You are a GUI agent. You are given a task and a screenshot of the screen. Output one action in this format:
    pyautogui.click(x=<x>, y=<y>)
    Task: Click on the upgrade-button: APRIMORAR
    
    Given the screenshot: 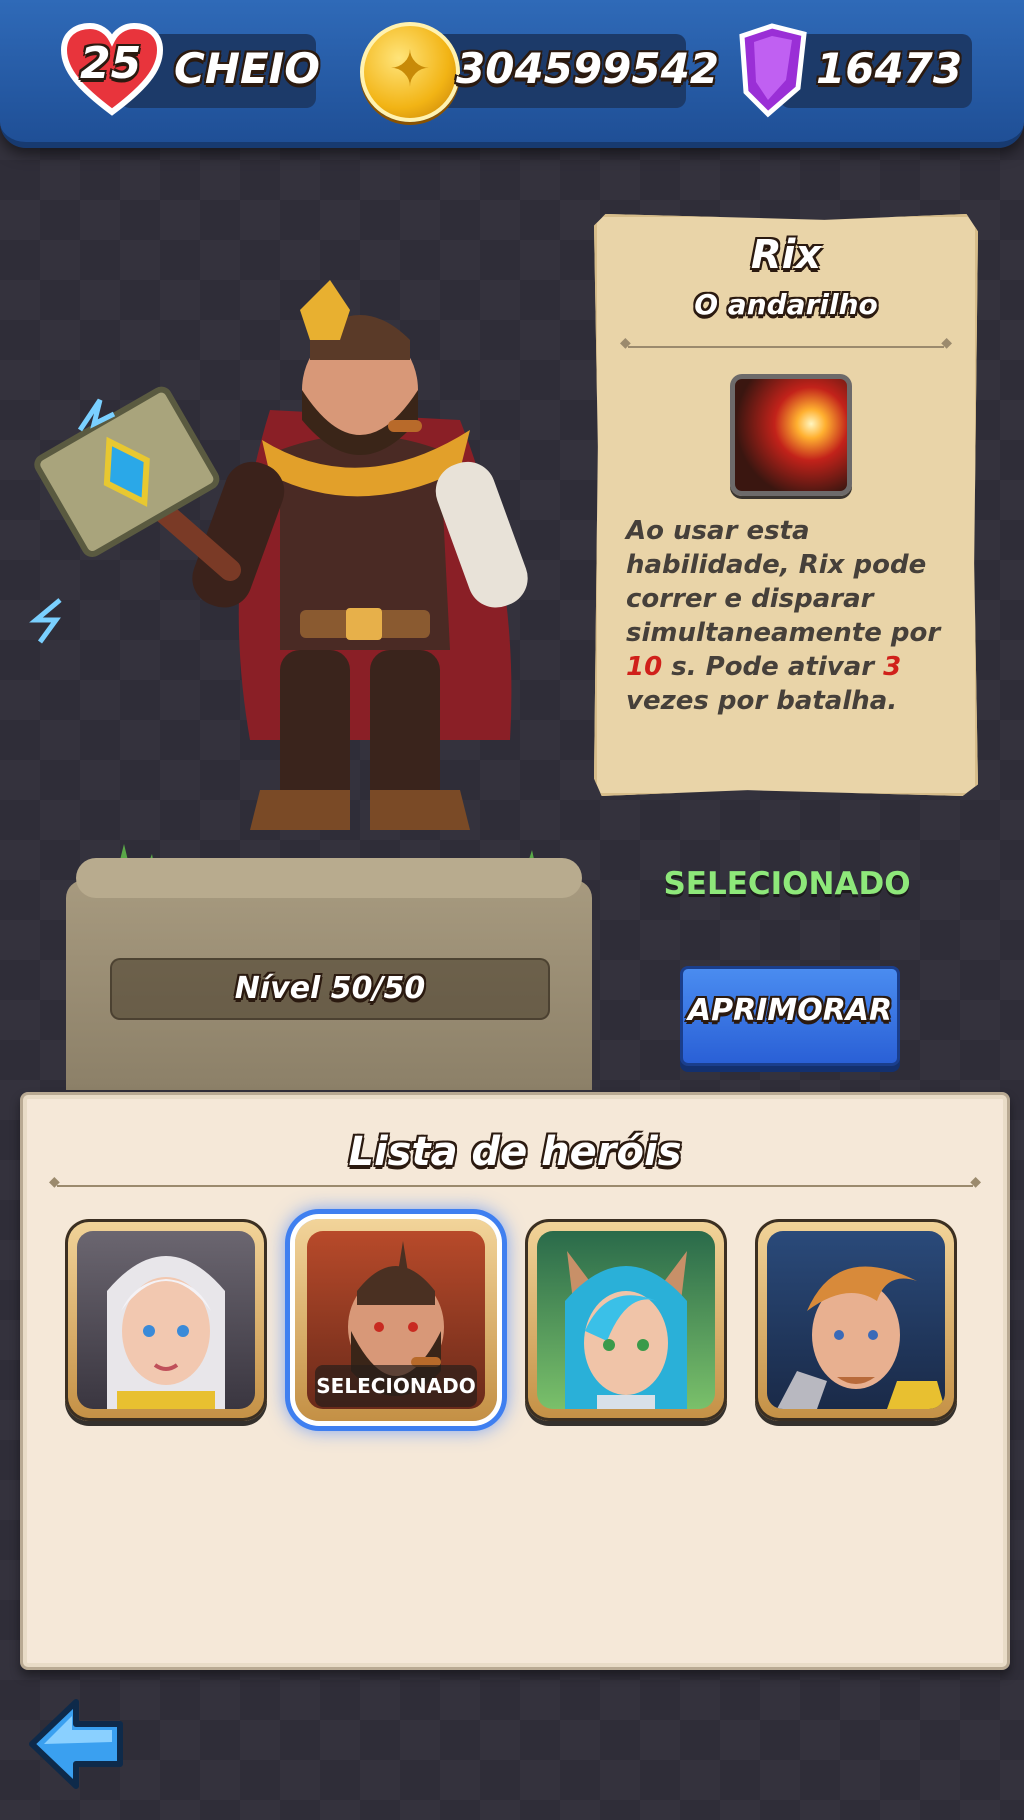 What is the action you would take?
    pyautogui.click(x=790, y=1016)
    